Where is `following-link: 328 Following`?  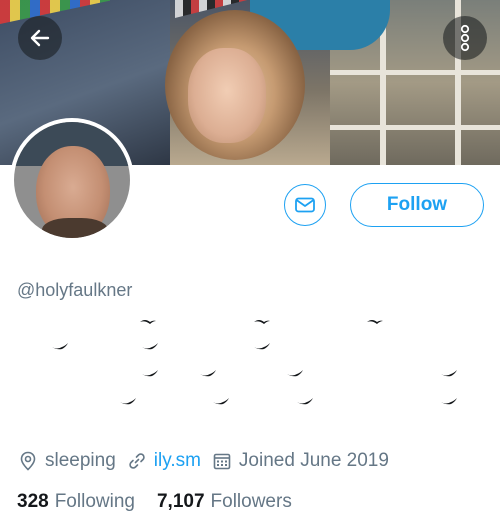
following-link: 328 Following is located at coordinates (76, 502).